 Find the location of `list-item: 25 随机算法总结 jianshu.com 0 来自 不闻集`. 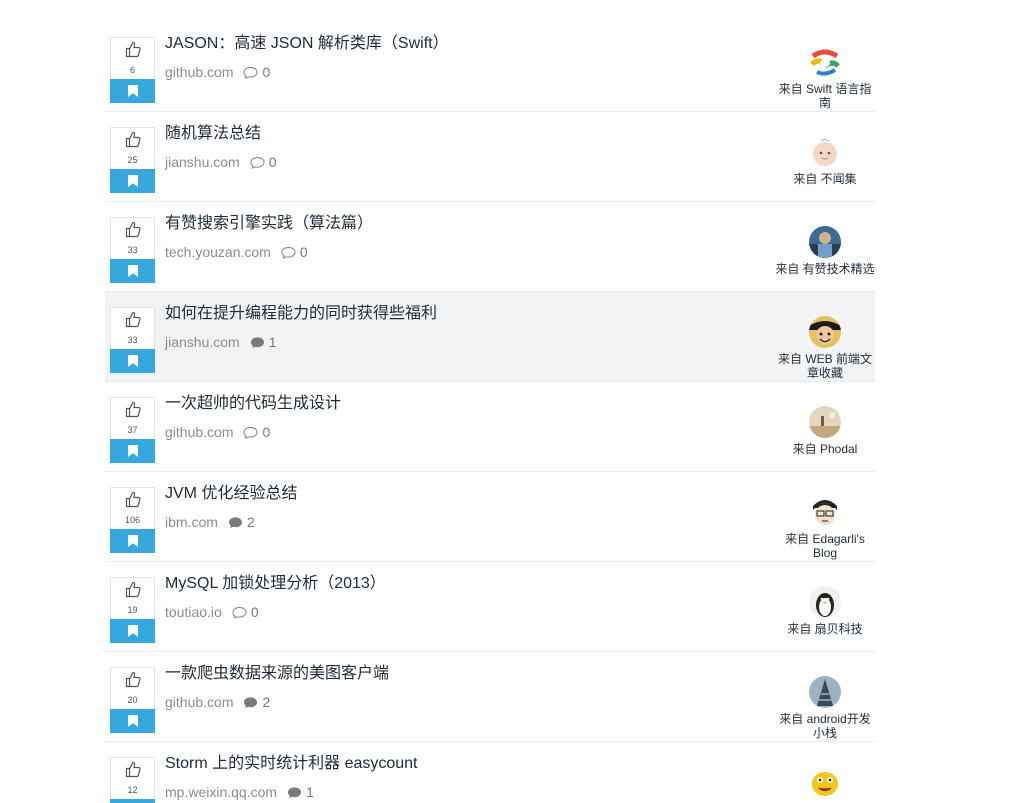

list-item: 25 随机算法总结 jianshu.com 0 来自 不闻集 is located at coordinates (490, 157).